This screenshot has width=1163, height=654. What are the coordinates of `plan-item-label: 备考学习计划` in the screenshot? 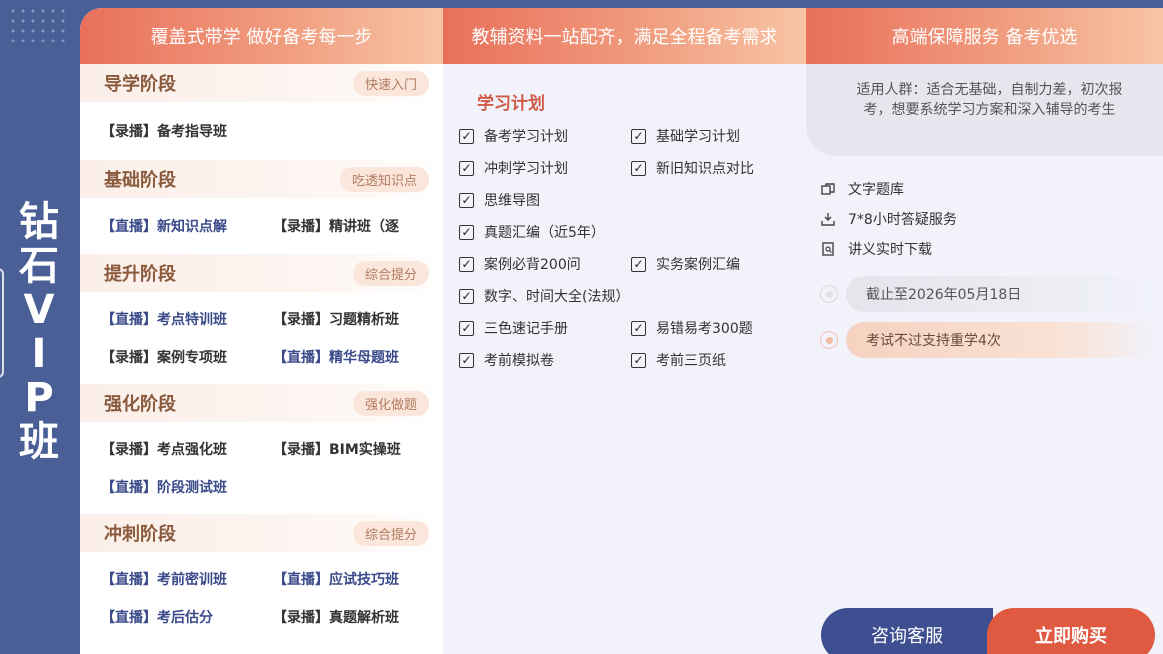 It's located at (526, 137).